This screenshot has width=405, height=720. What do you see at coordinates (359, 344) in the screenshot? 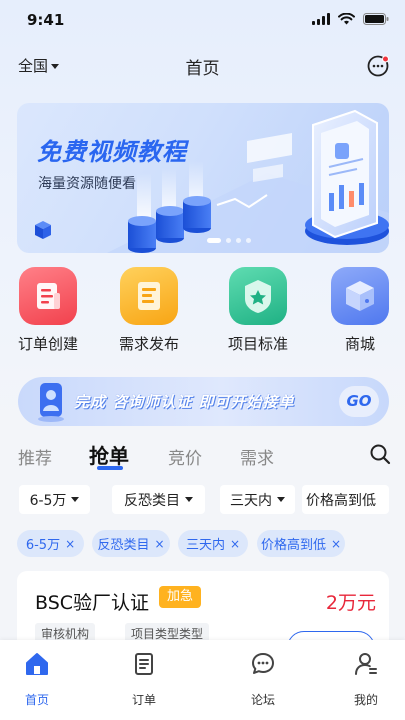
I see `quick-mall-label: 商城` at bounding box center [359, 344].